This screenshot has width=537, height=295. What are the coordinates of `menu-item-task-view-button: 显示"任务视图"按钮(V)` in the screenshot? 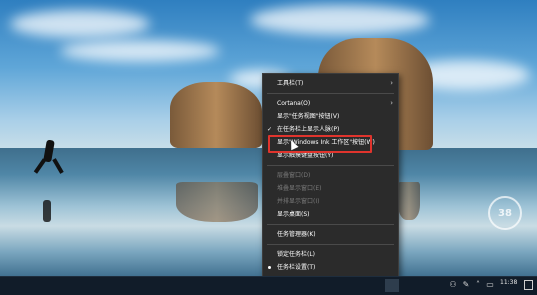 It's located at (330, 116).